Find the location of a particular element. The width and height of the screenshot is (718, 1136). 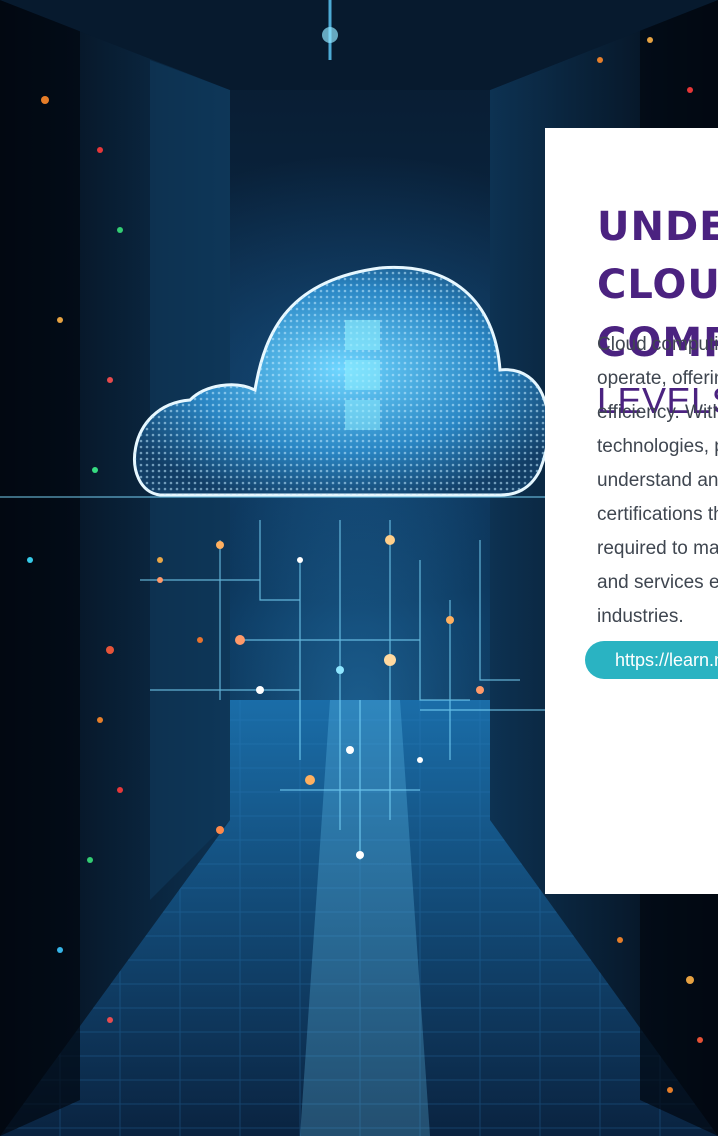

title-line-1: UNDERSTANDING CLOUD is located at coordinates (657, 256).